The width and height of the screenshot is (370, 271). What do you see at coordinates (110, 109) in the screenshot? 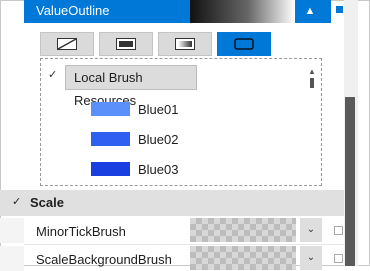
I see `swatch-blue01` at bounding box center [110, 109].